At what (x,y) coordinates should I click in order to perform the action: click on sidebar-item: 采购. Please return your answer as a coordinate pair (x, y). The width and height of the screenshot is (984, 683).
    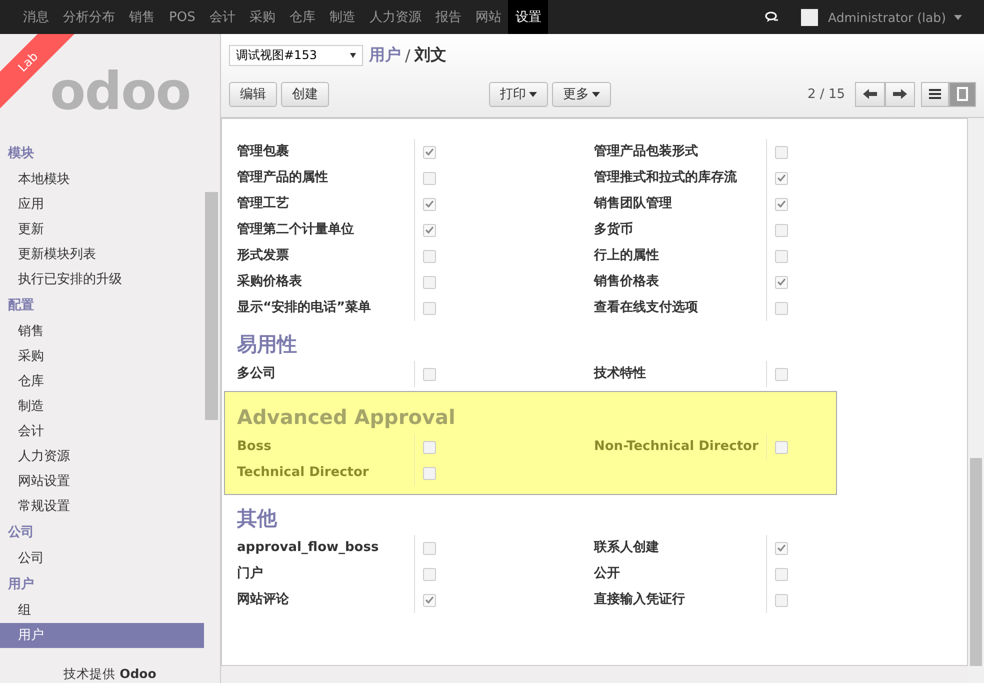
    Looking at the image, I should click on (102, 356).